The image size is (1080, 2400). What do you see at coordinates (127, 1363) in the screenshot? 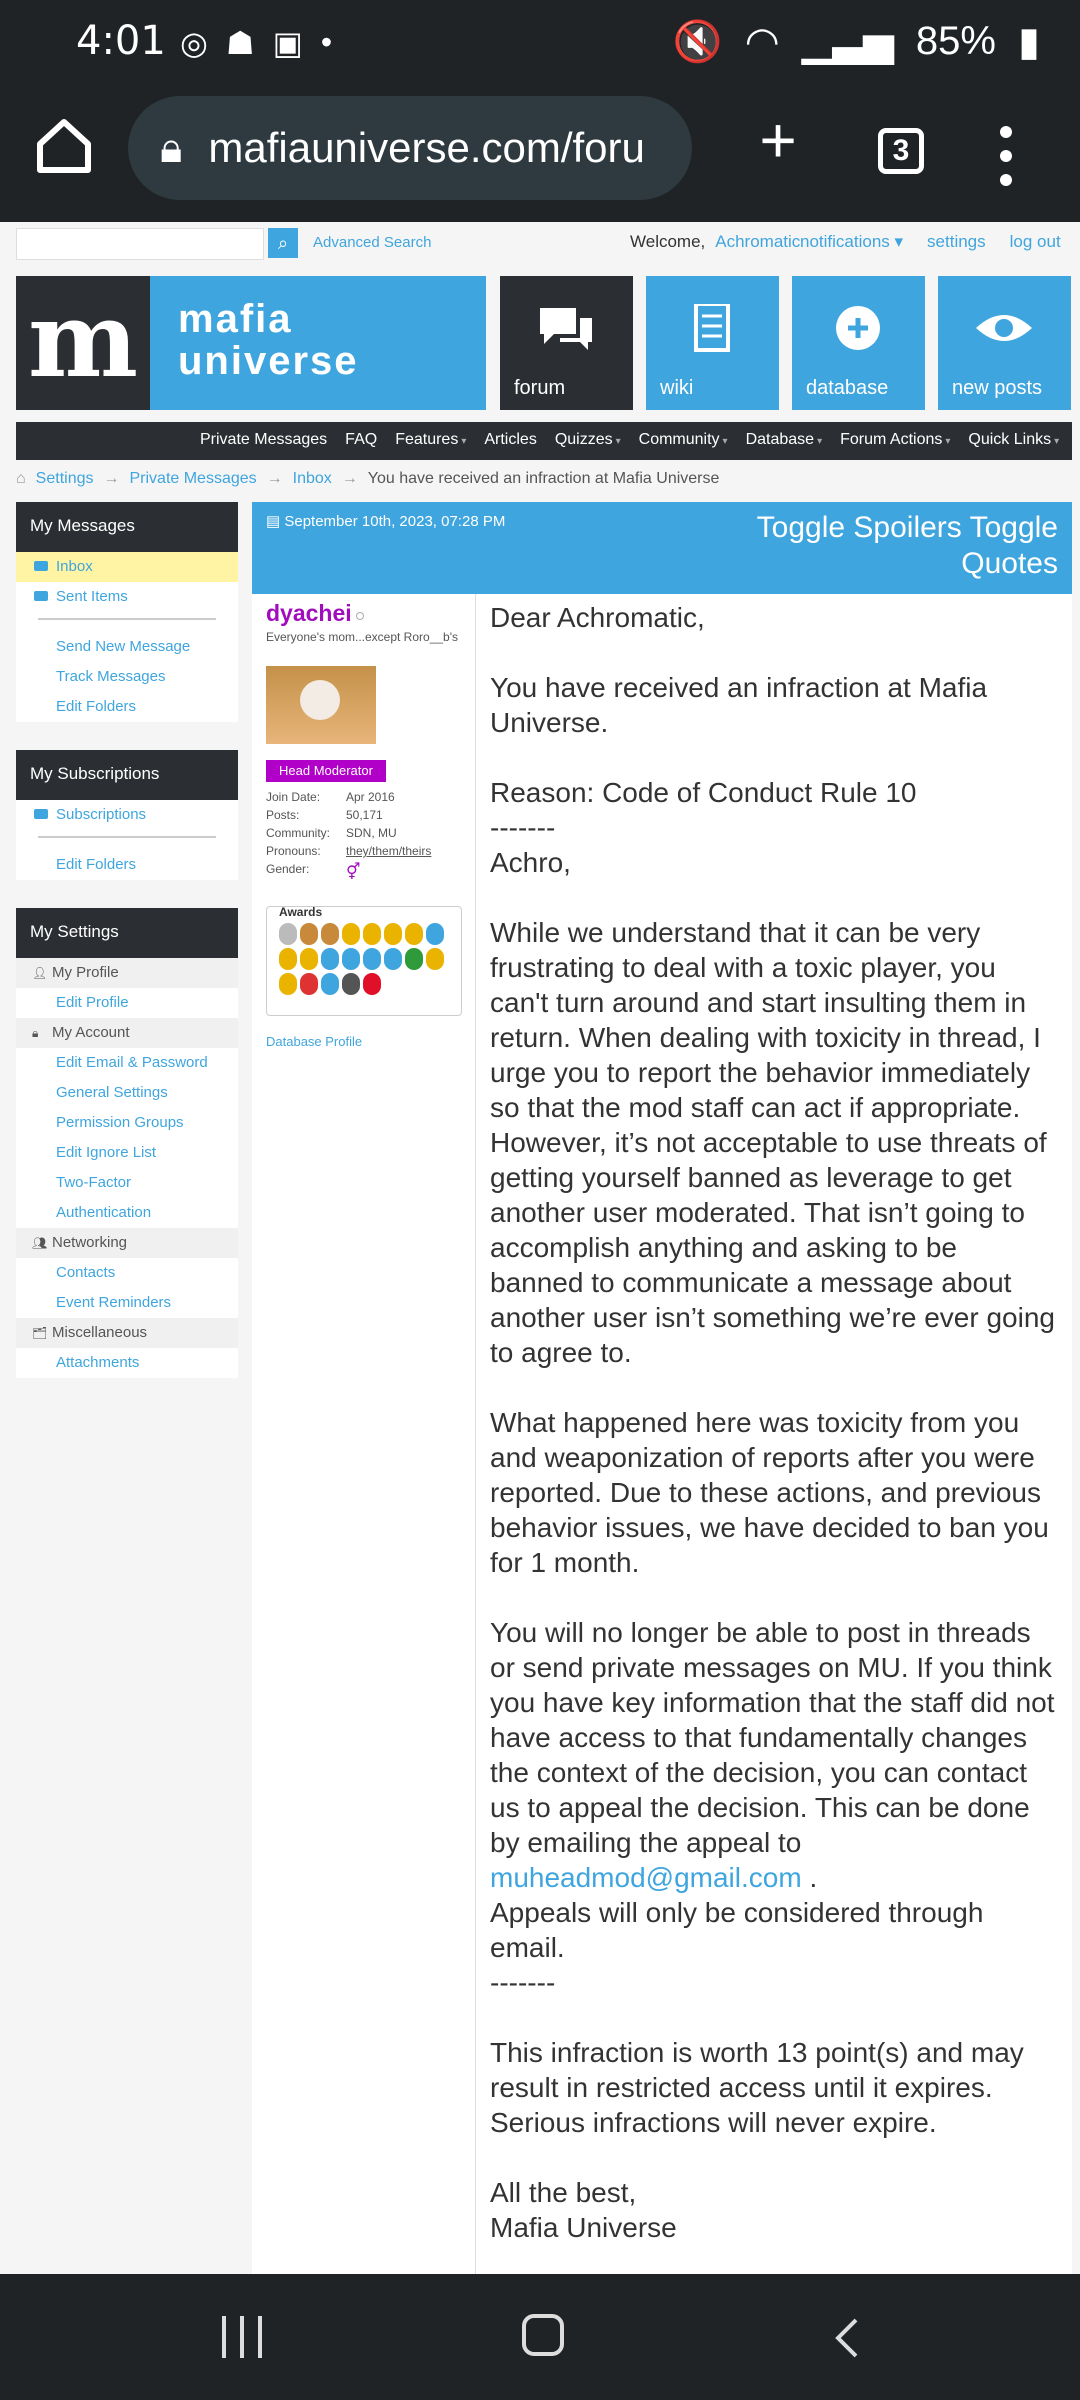
I see `sidebar-item-attachments: Attachments` at bounding box center [127, 1363].